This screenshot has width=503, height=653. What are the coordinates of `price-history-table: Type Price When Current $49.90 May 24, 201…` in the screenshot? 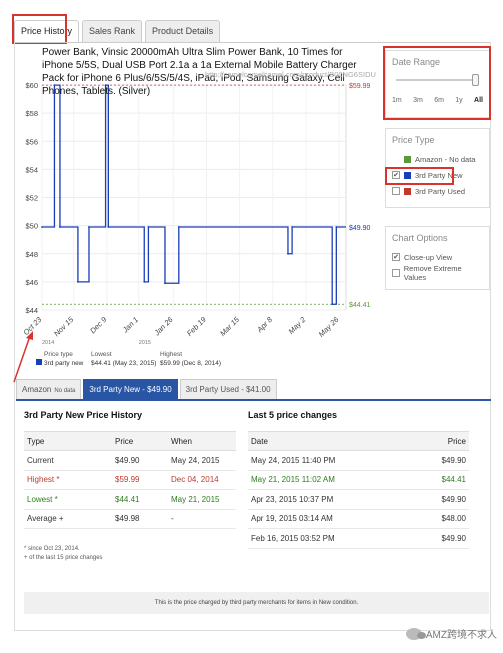 It's located at (130, 480).